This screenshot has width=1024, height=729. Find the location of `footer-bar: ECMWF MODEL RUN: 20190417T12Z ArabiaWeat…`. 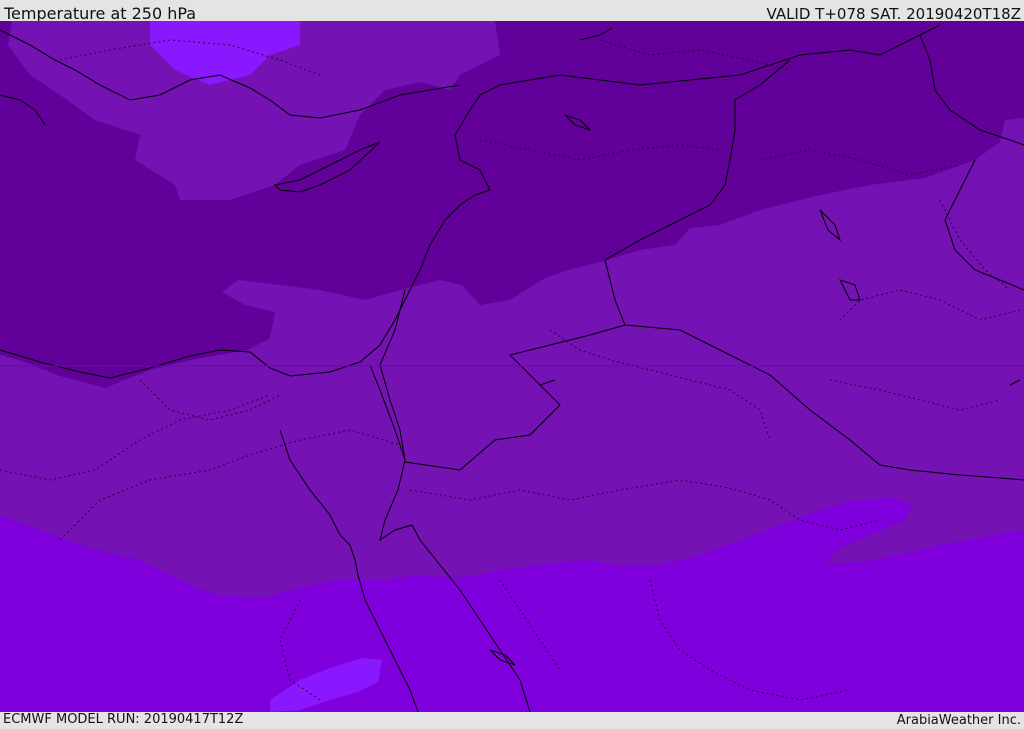

footer-bar: ECMWF MODEL RUN: 20190417T12Z ArabiaWeat… is located at coordinates (512, 720).